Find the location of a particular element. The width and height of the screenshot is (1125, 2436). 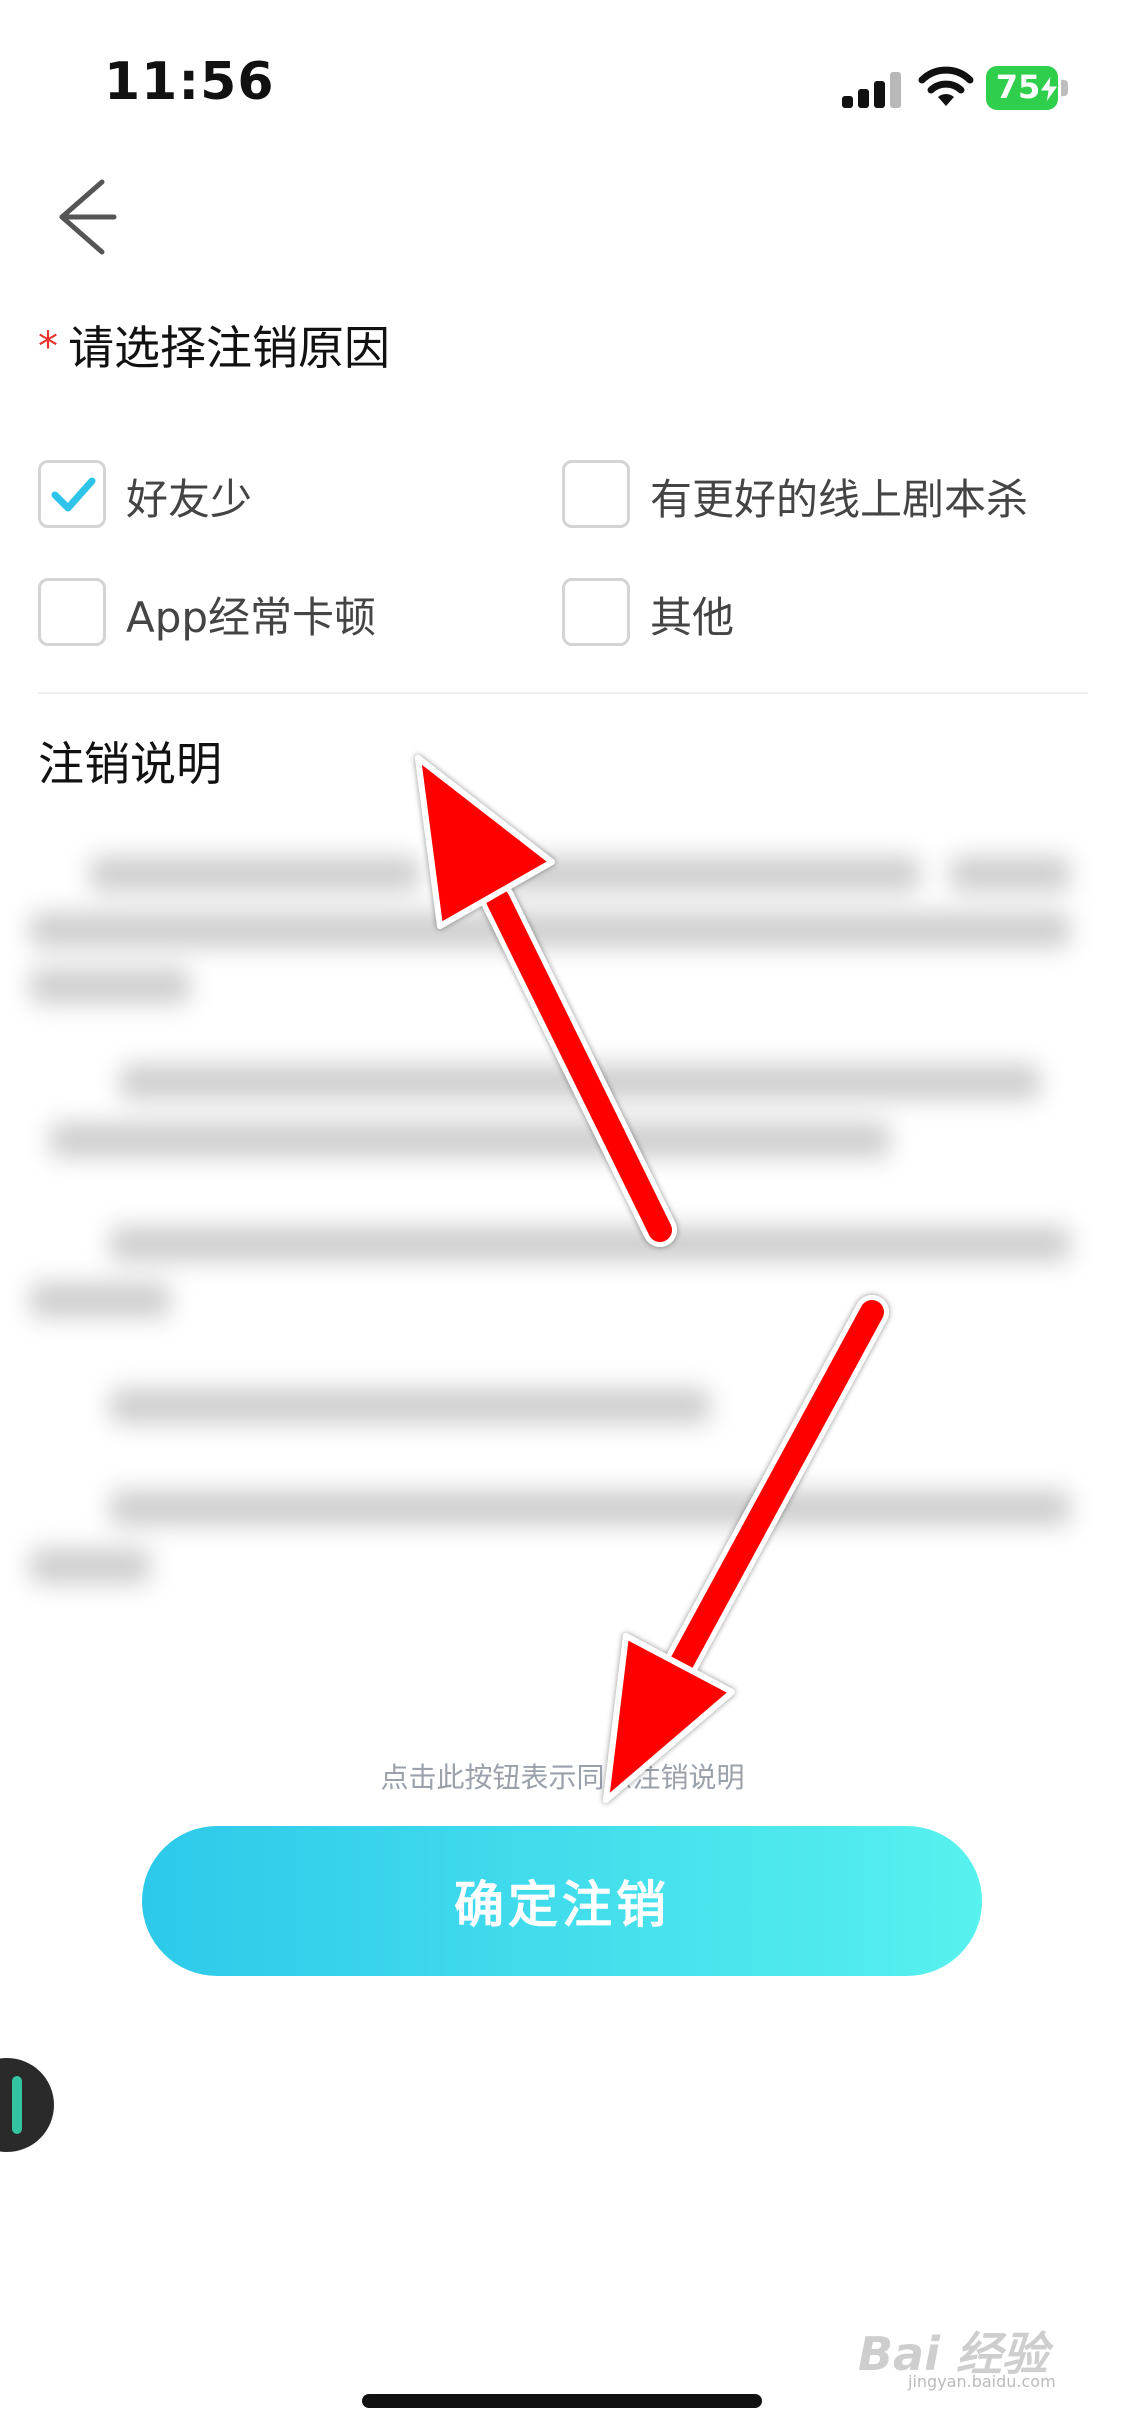

reason-option-few-friends: 好友少 is located at coordinates (278, 498).